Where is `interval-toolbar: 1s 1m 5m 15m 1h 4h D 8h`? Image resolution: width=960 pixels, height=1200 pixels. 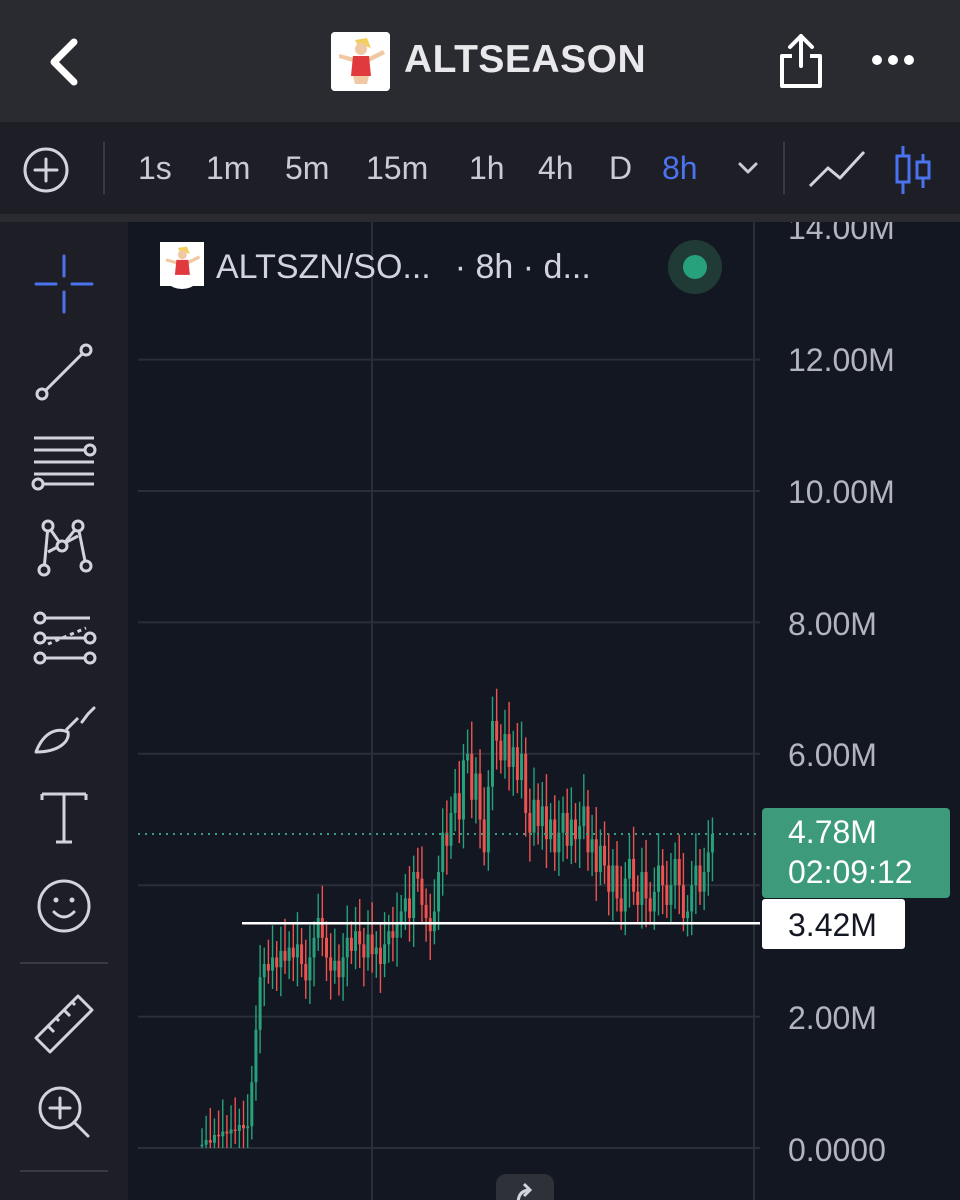
interval-toolbar: 1s 1m 5m 15m 1h 4h D 8h is located at coordinates (480, 172).